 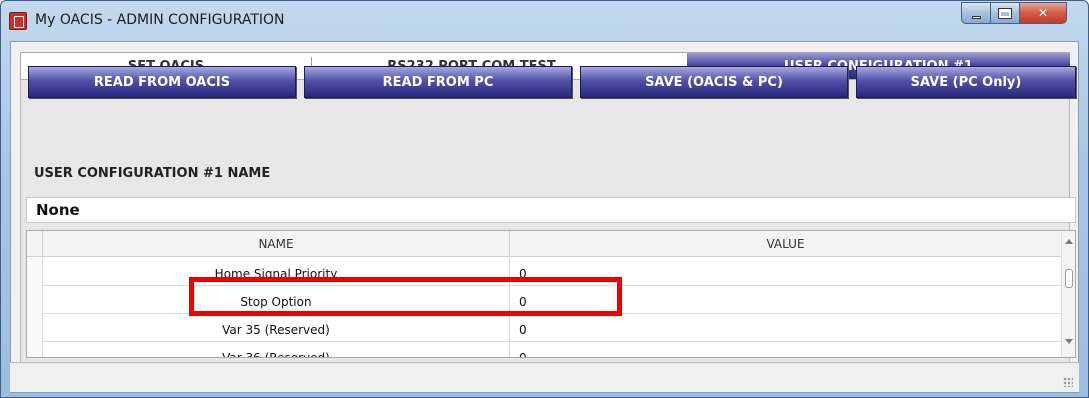 I want to click on minimize-button, so click(x=976, y=13).